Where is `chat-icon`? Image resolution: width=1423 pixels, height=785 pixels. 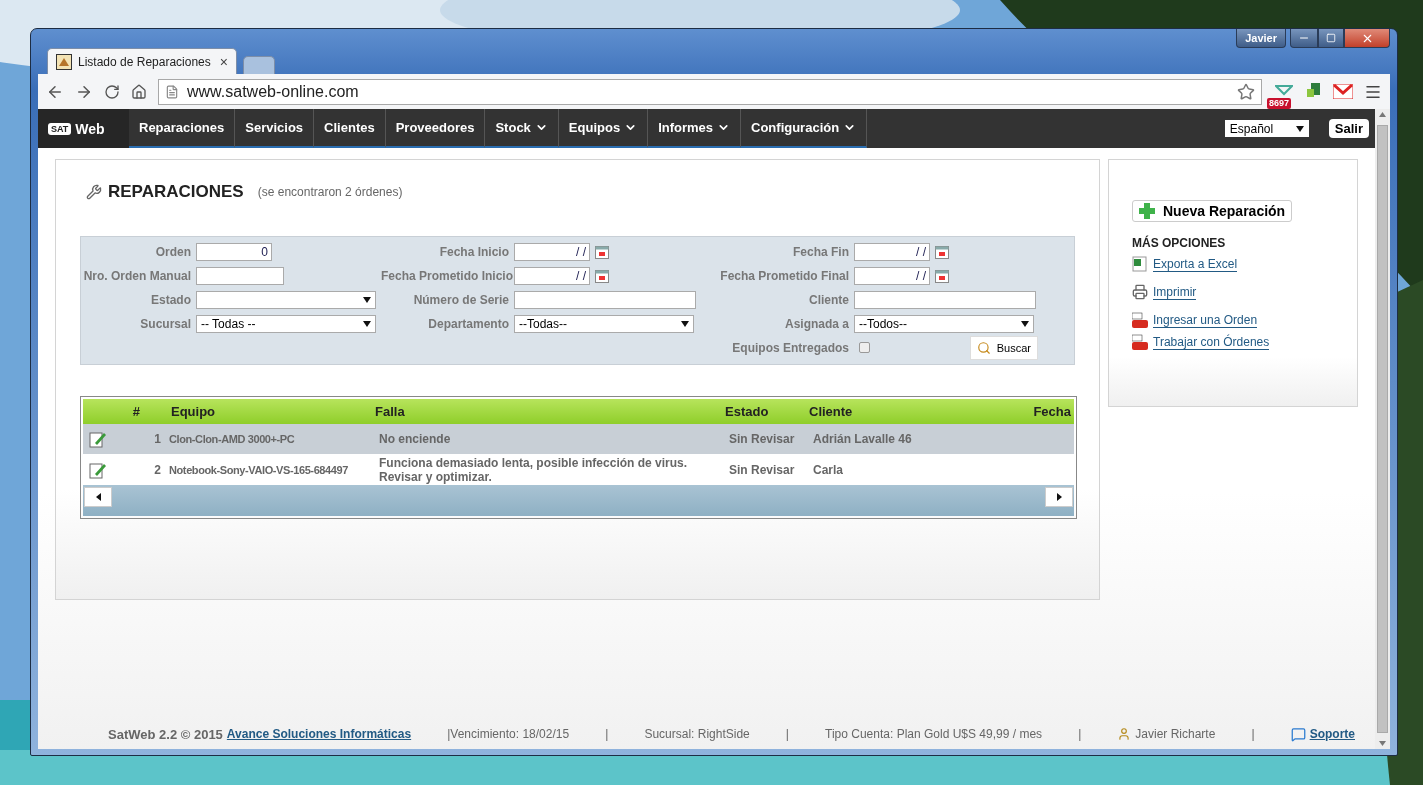
chat-icon is located at coordinates (1298, 734).